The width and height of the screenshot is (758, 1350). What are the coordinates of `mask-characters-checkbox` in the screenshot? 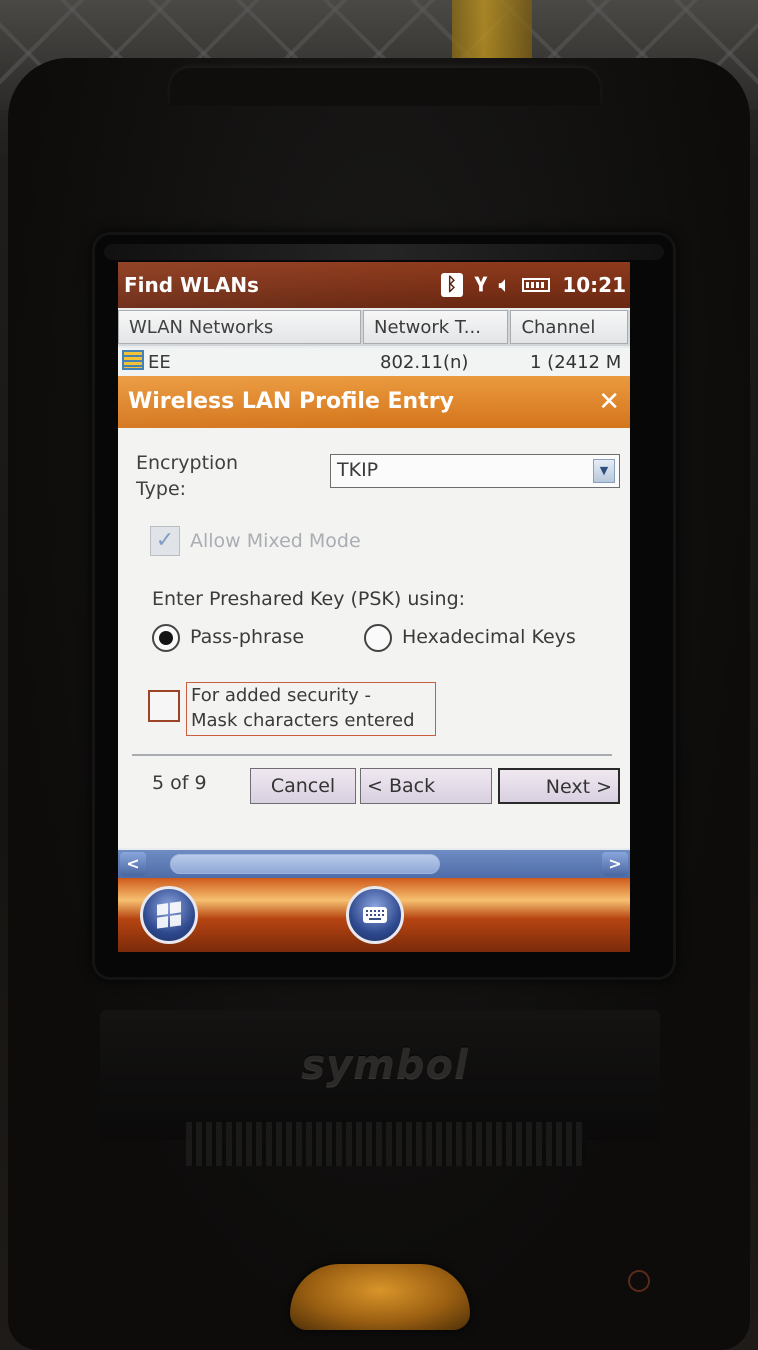 It's located at (164, 706).